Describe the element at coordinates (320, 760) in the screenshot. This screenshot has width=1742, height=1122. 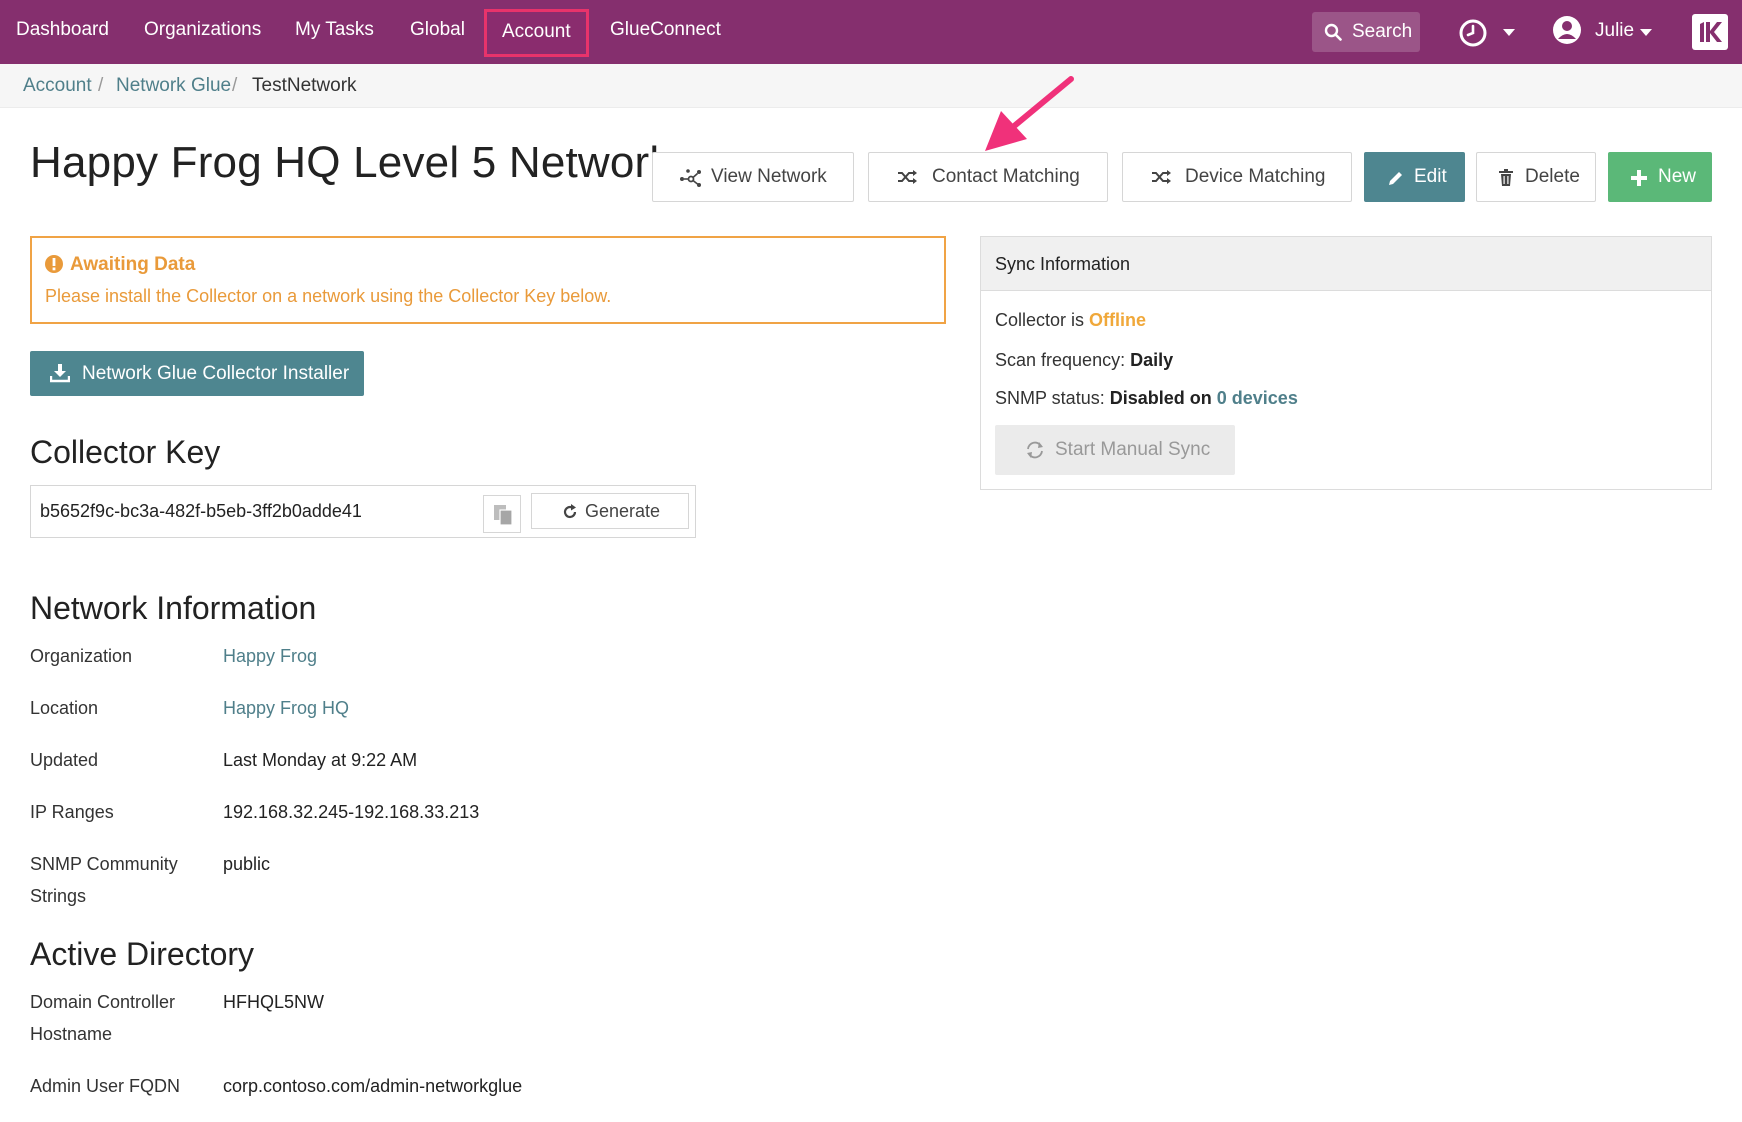
I see `updated-value: Last Monday at 9:22 AM` at that location.